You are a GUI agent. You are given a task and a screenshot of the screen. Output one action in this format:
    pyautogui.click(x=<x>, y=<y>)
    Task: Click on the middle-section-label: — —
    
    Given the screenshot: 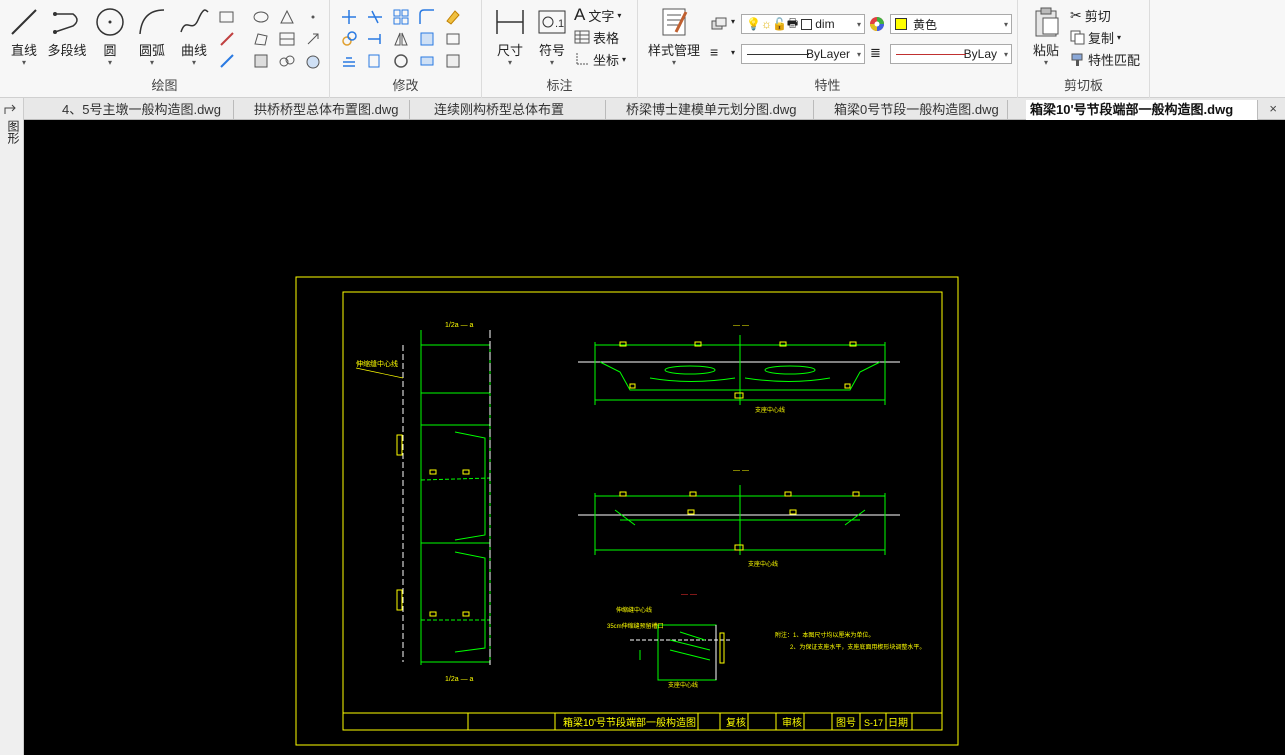 What is the action you would take?
    pyautogui.click(x=741, y=470)
    